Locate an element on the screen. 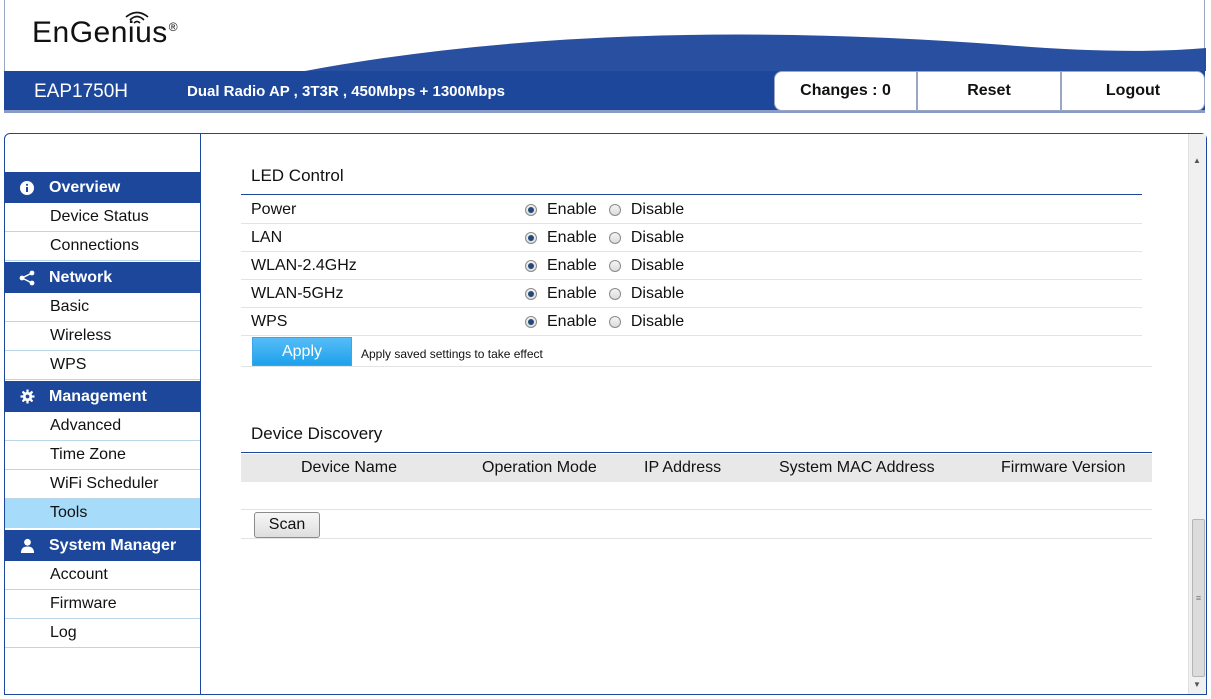 This screenshot has height=699, width=1211. reset-button: Reset is located at coordinates (989, 91).